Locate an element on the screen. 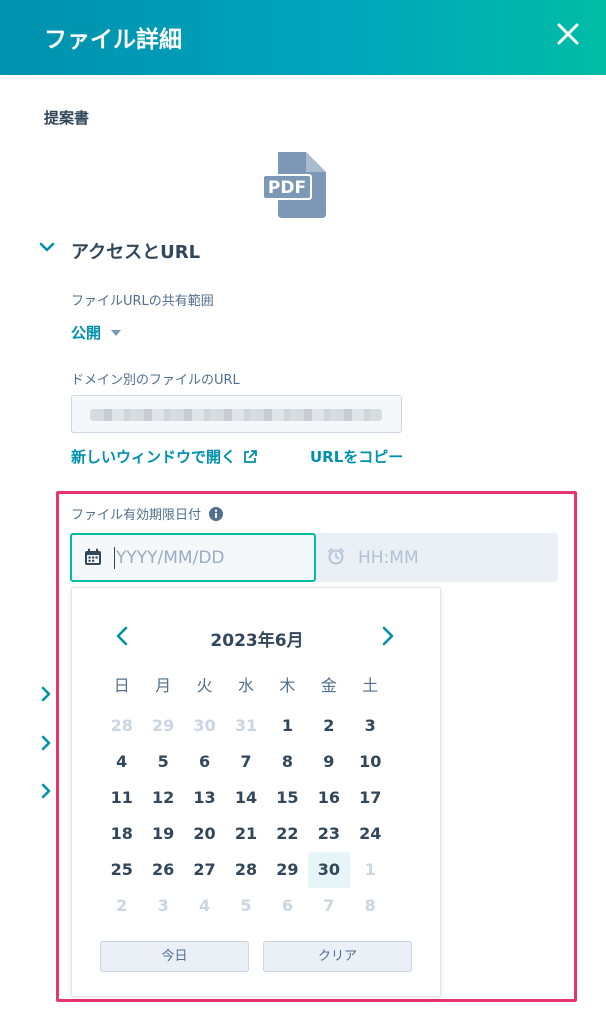  calendar-day-outside-month: 1 is located at coordinates (370, 870).